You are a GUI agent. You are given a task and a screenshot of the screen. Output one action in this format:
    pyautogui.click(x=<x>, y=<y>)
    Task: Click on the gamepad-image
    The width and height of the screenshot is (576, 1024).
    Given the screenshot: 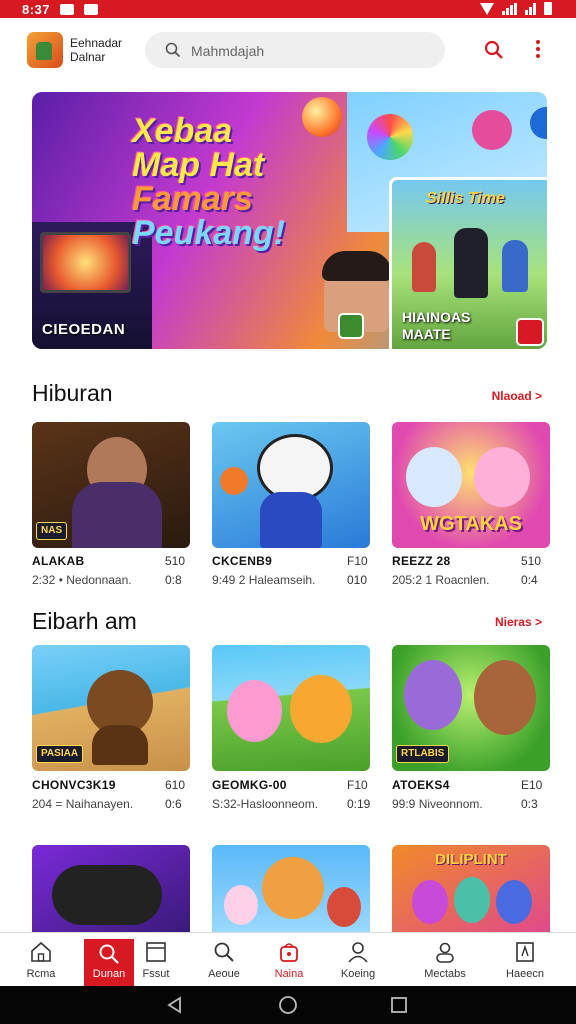 What is the action you would take?
    pyautogui.click(x=107, y=895)
    